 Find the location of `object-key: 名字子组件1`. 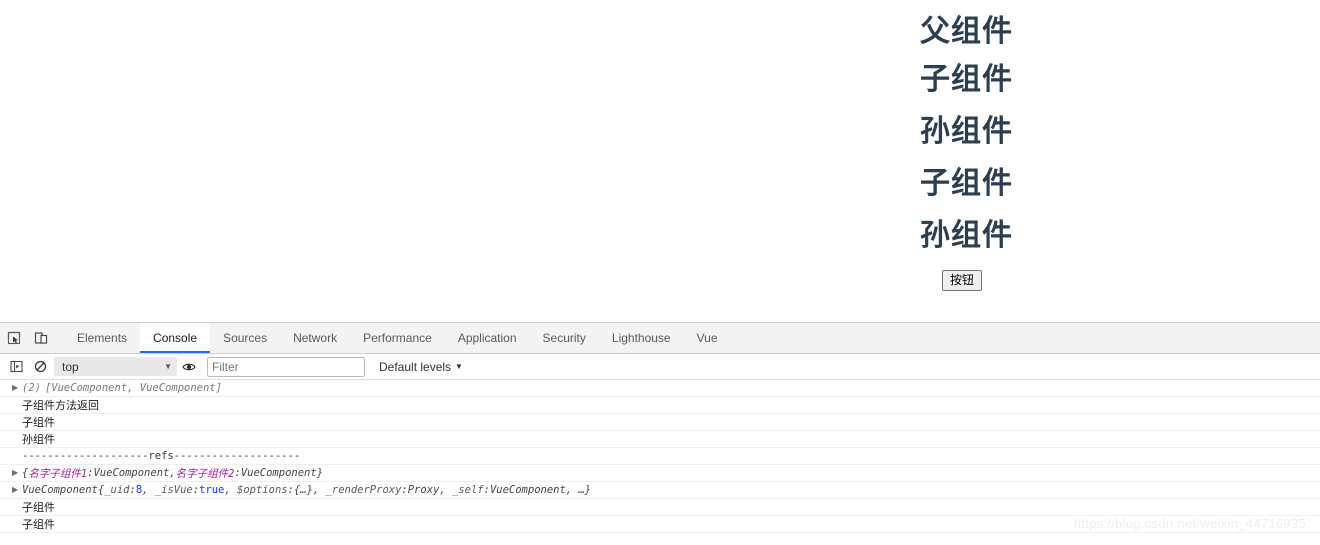

object-key: 名字子组件1 is located at coordinates (58, 473).